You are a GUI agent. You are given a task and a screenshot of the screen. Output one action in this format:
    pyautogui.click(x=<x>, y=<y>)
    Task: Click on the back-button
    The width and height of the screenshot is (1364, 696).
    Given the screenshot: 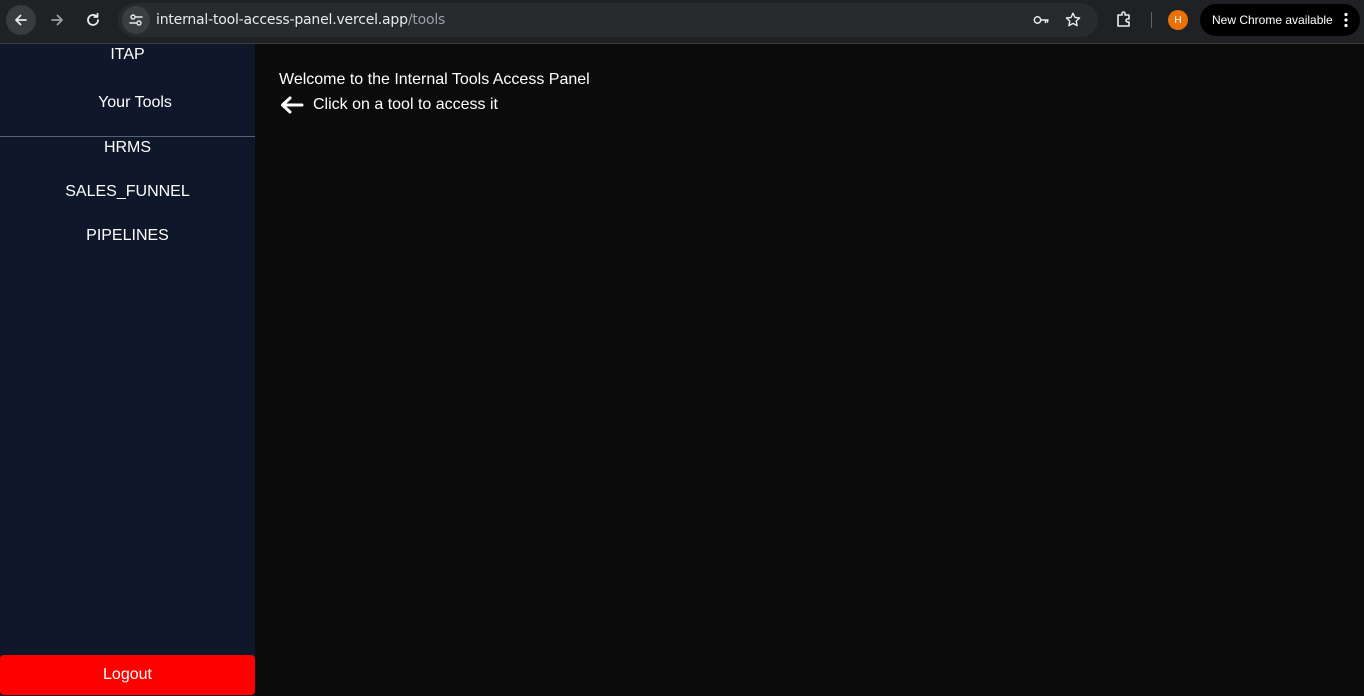 What is the action you would take?
    pyautogui.click(x=21, y=20)
    